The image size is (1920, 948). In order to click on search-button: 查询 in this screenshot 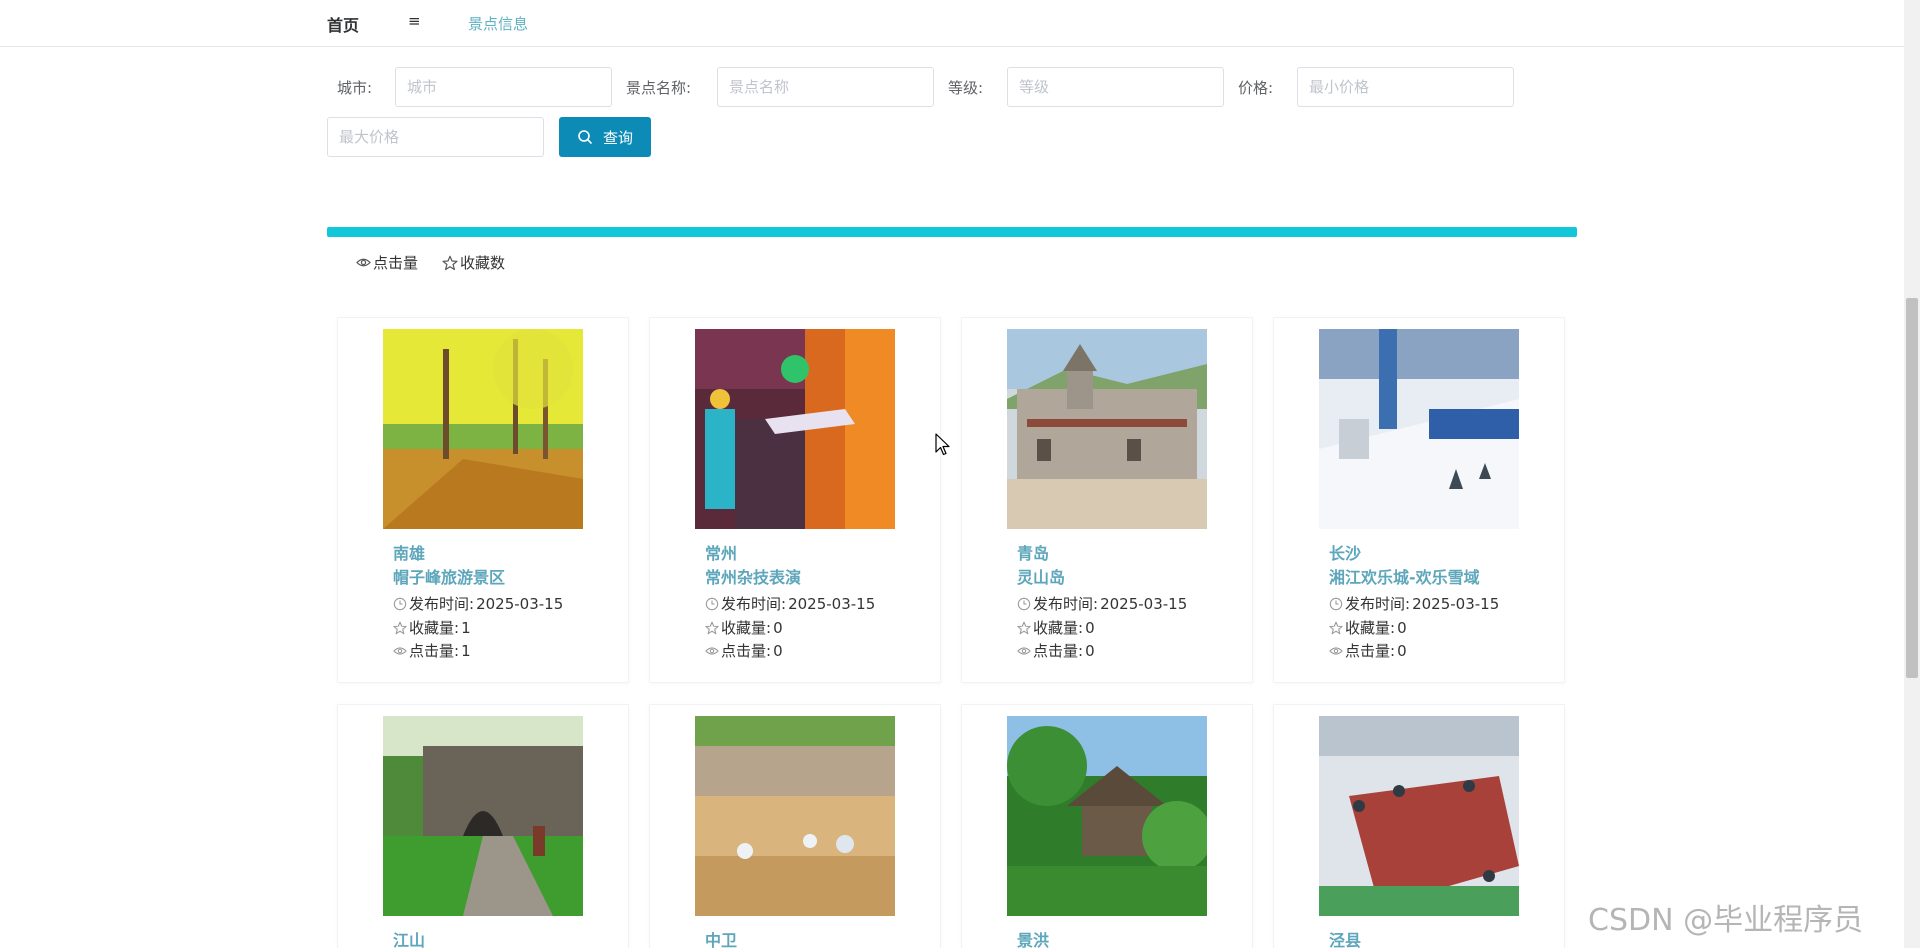, I will do `click(605, 137)`.